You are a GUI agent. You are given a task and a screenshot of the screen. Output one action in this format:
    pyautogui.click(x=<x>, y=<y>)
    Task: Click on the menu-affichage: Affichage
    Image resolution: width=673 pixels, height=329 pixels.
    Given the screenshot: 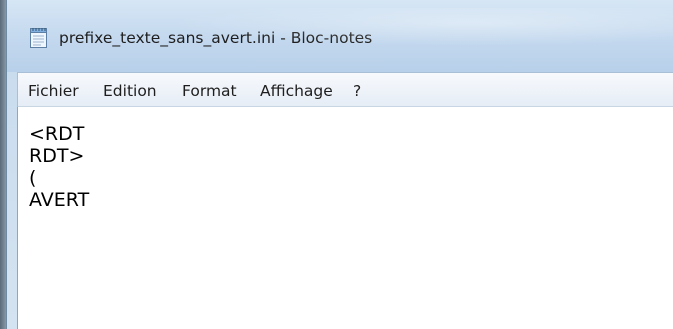 What is the action you would take?
    pyautogui.click(x=296, y=91)
    